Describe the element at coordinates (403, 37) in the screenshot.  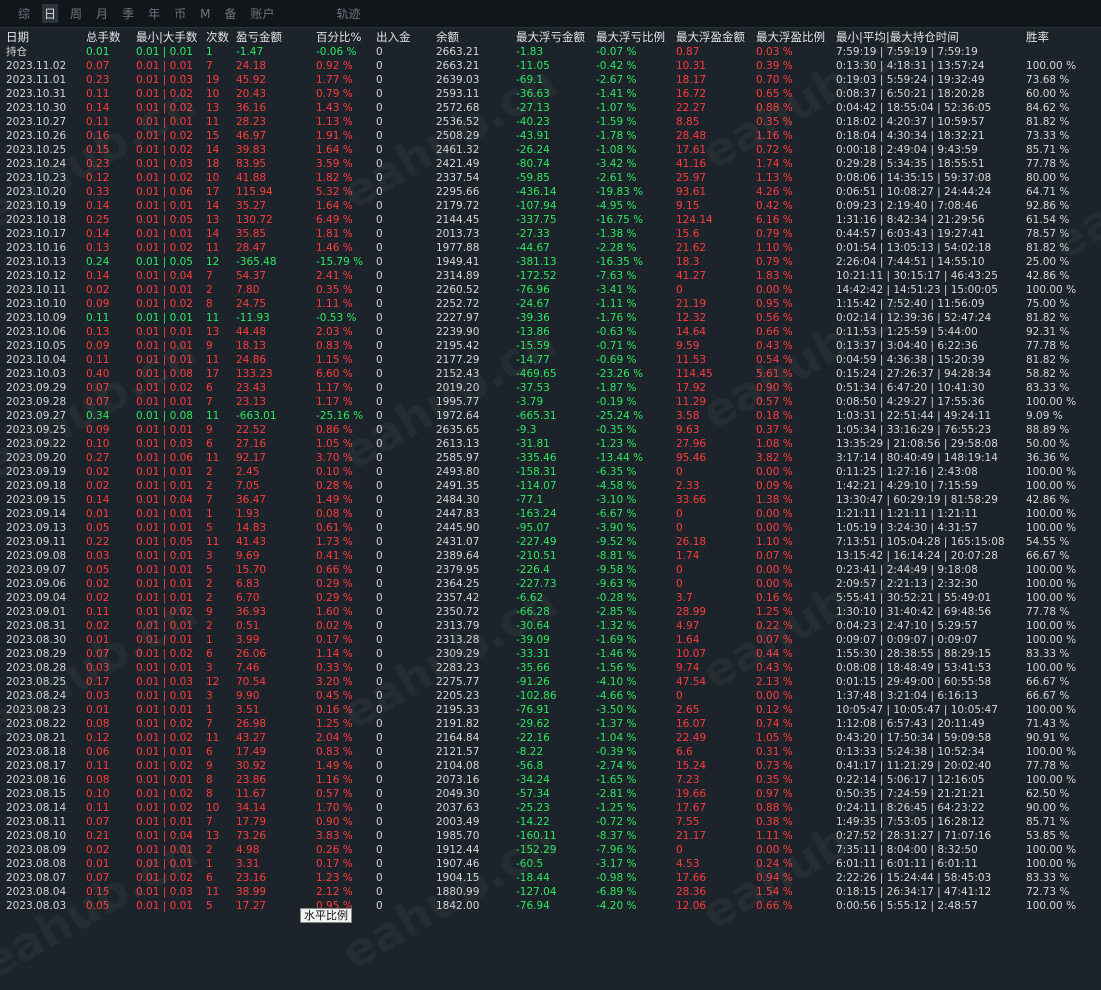
I see `column-header: 出入金` at that location.